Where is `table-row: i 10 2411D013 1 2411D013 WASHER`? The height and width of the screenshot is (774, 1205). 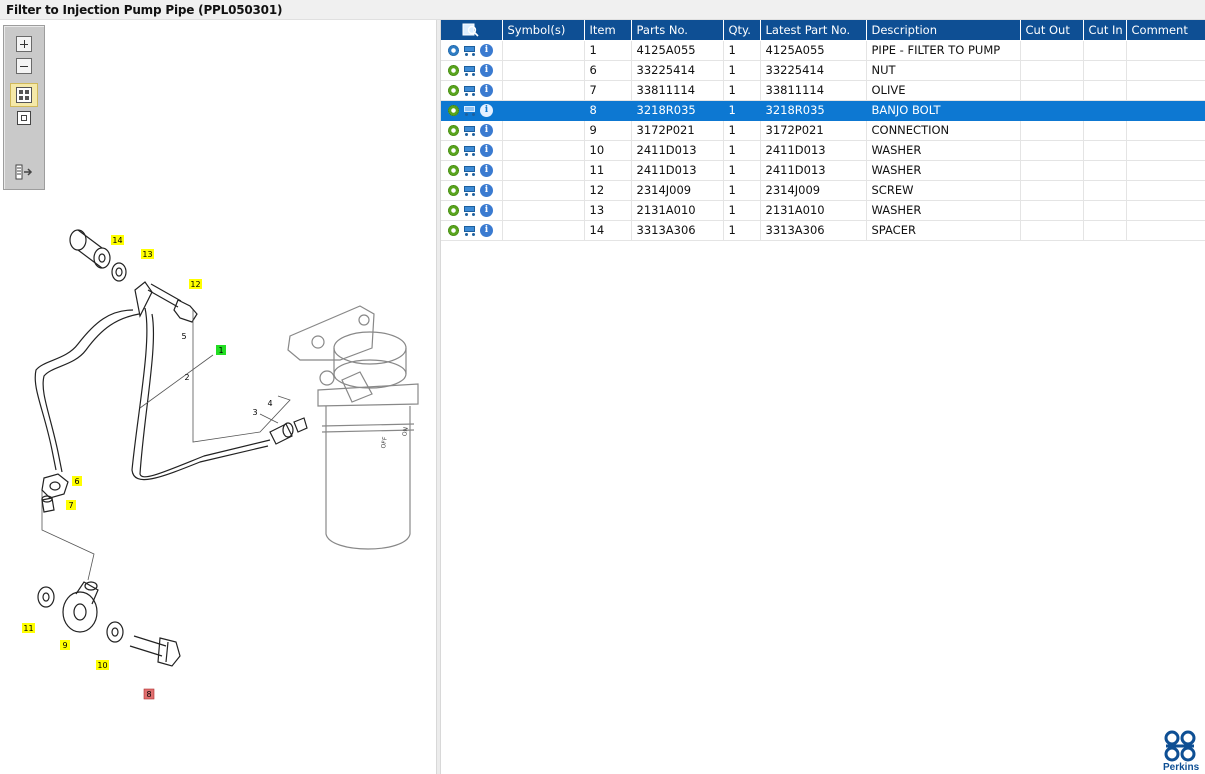
table-row: i 10 2411D013 1 2411D013 WASHER is located at coordinates (823, 150).